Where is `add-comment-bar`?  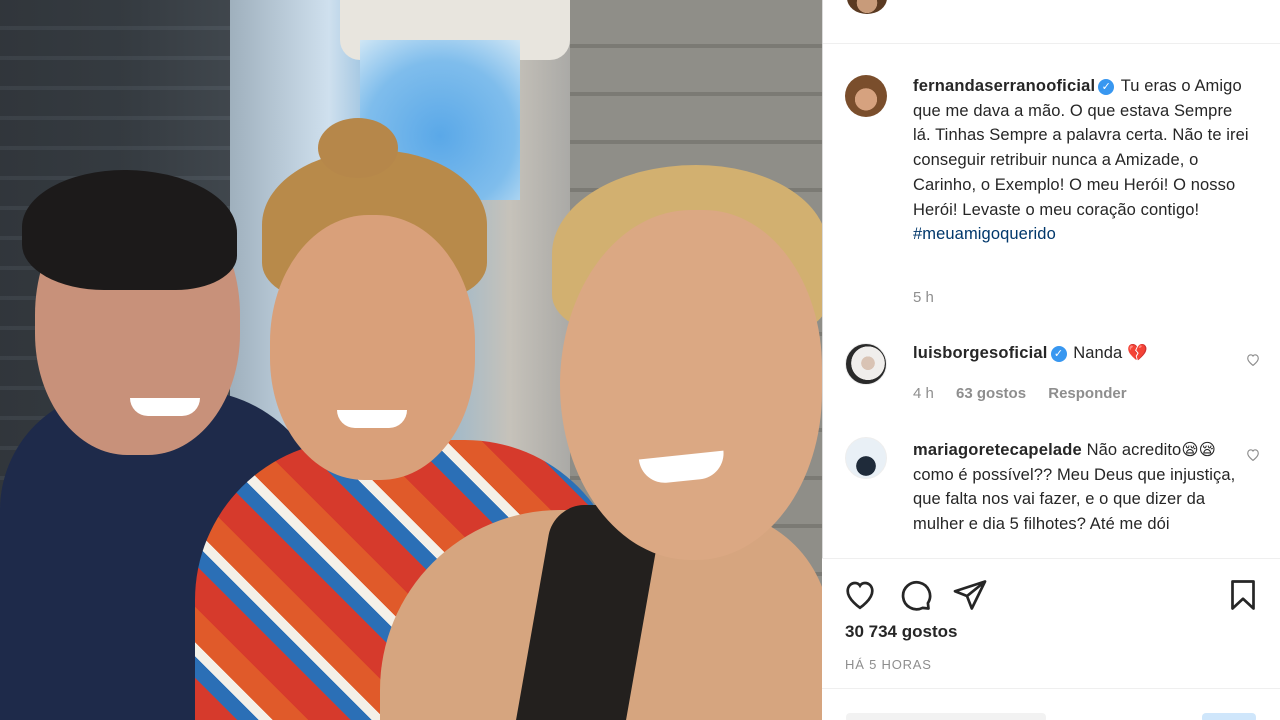 add-comment-bar is located at coordinates (1051, 704).